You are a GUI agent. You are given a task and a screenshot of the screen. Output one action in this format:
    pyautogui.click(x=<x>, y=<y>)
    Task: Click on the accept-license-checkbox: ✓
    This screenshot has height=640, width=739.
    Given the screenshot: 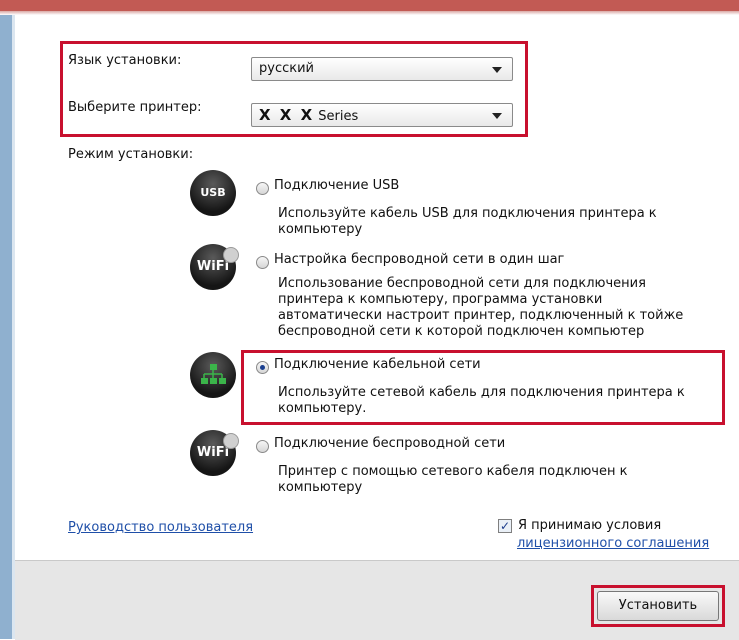 What is the action you would take?
    pyautogui.click(x=505, y=526)
    